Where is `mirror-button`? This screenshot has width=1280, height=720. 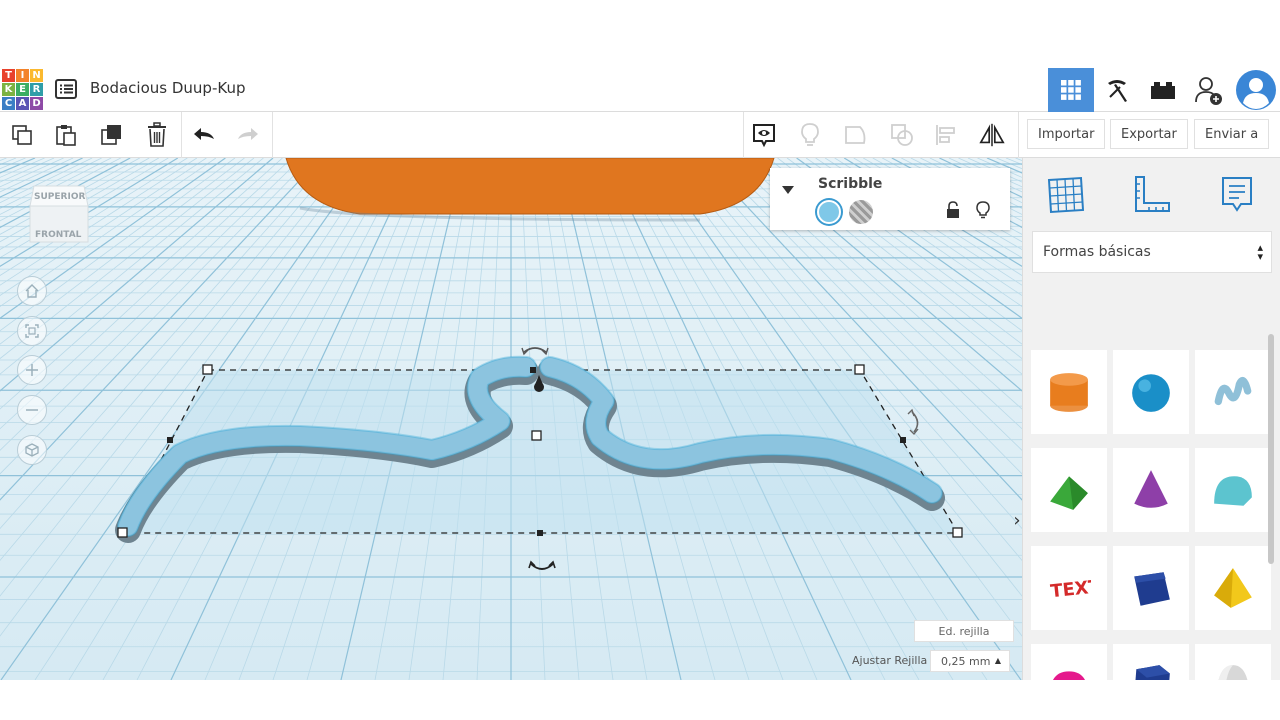
mirror-button is located at coordinates (992, 135).